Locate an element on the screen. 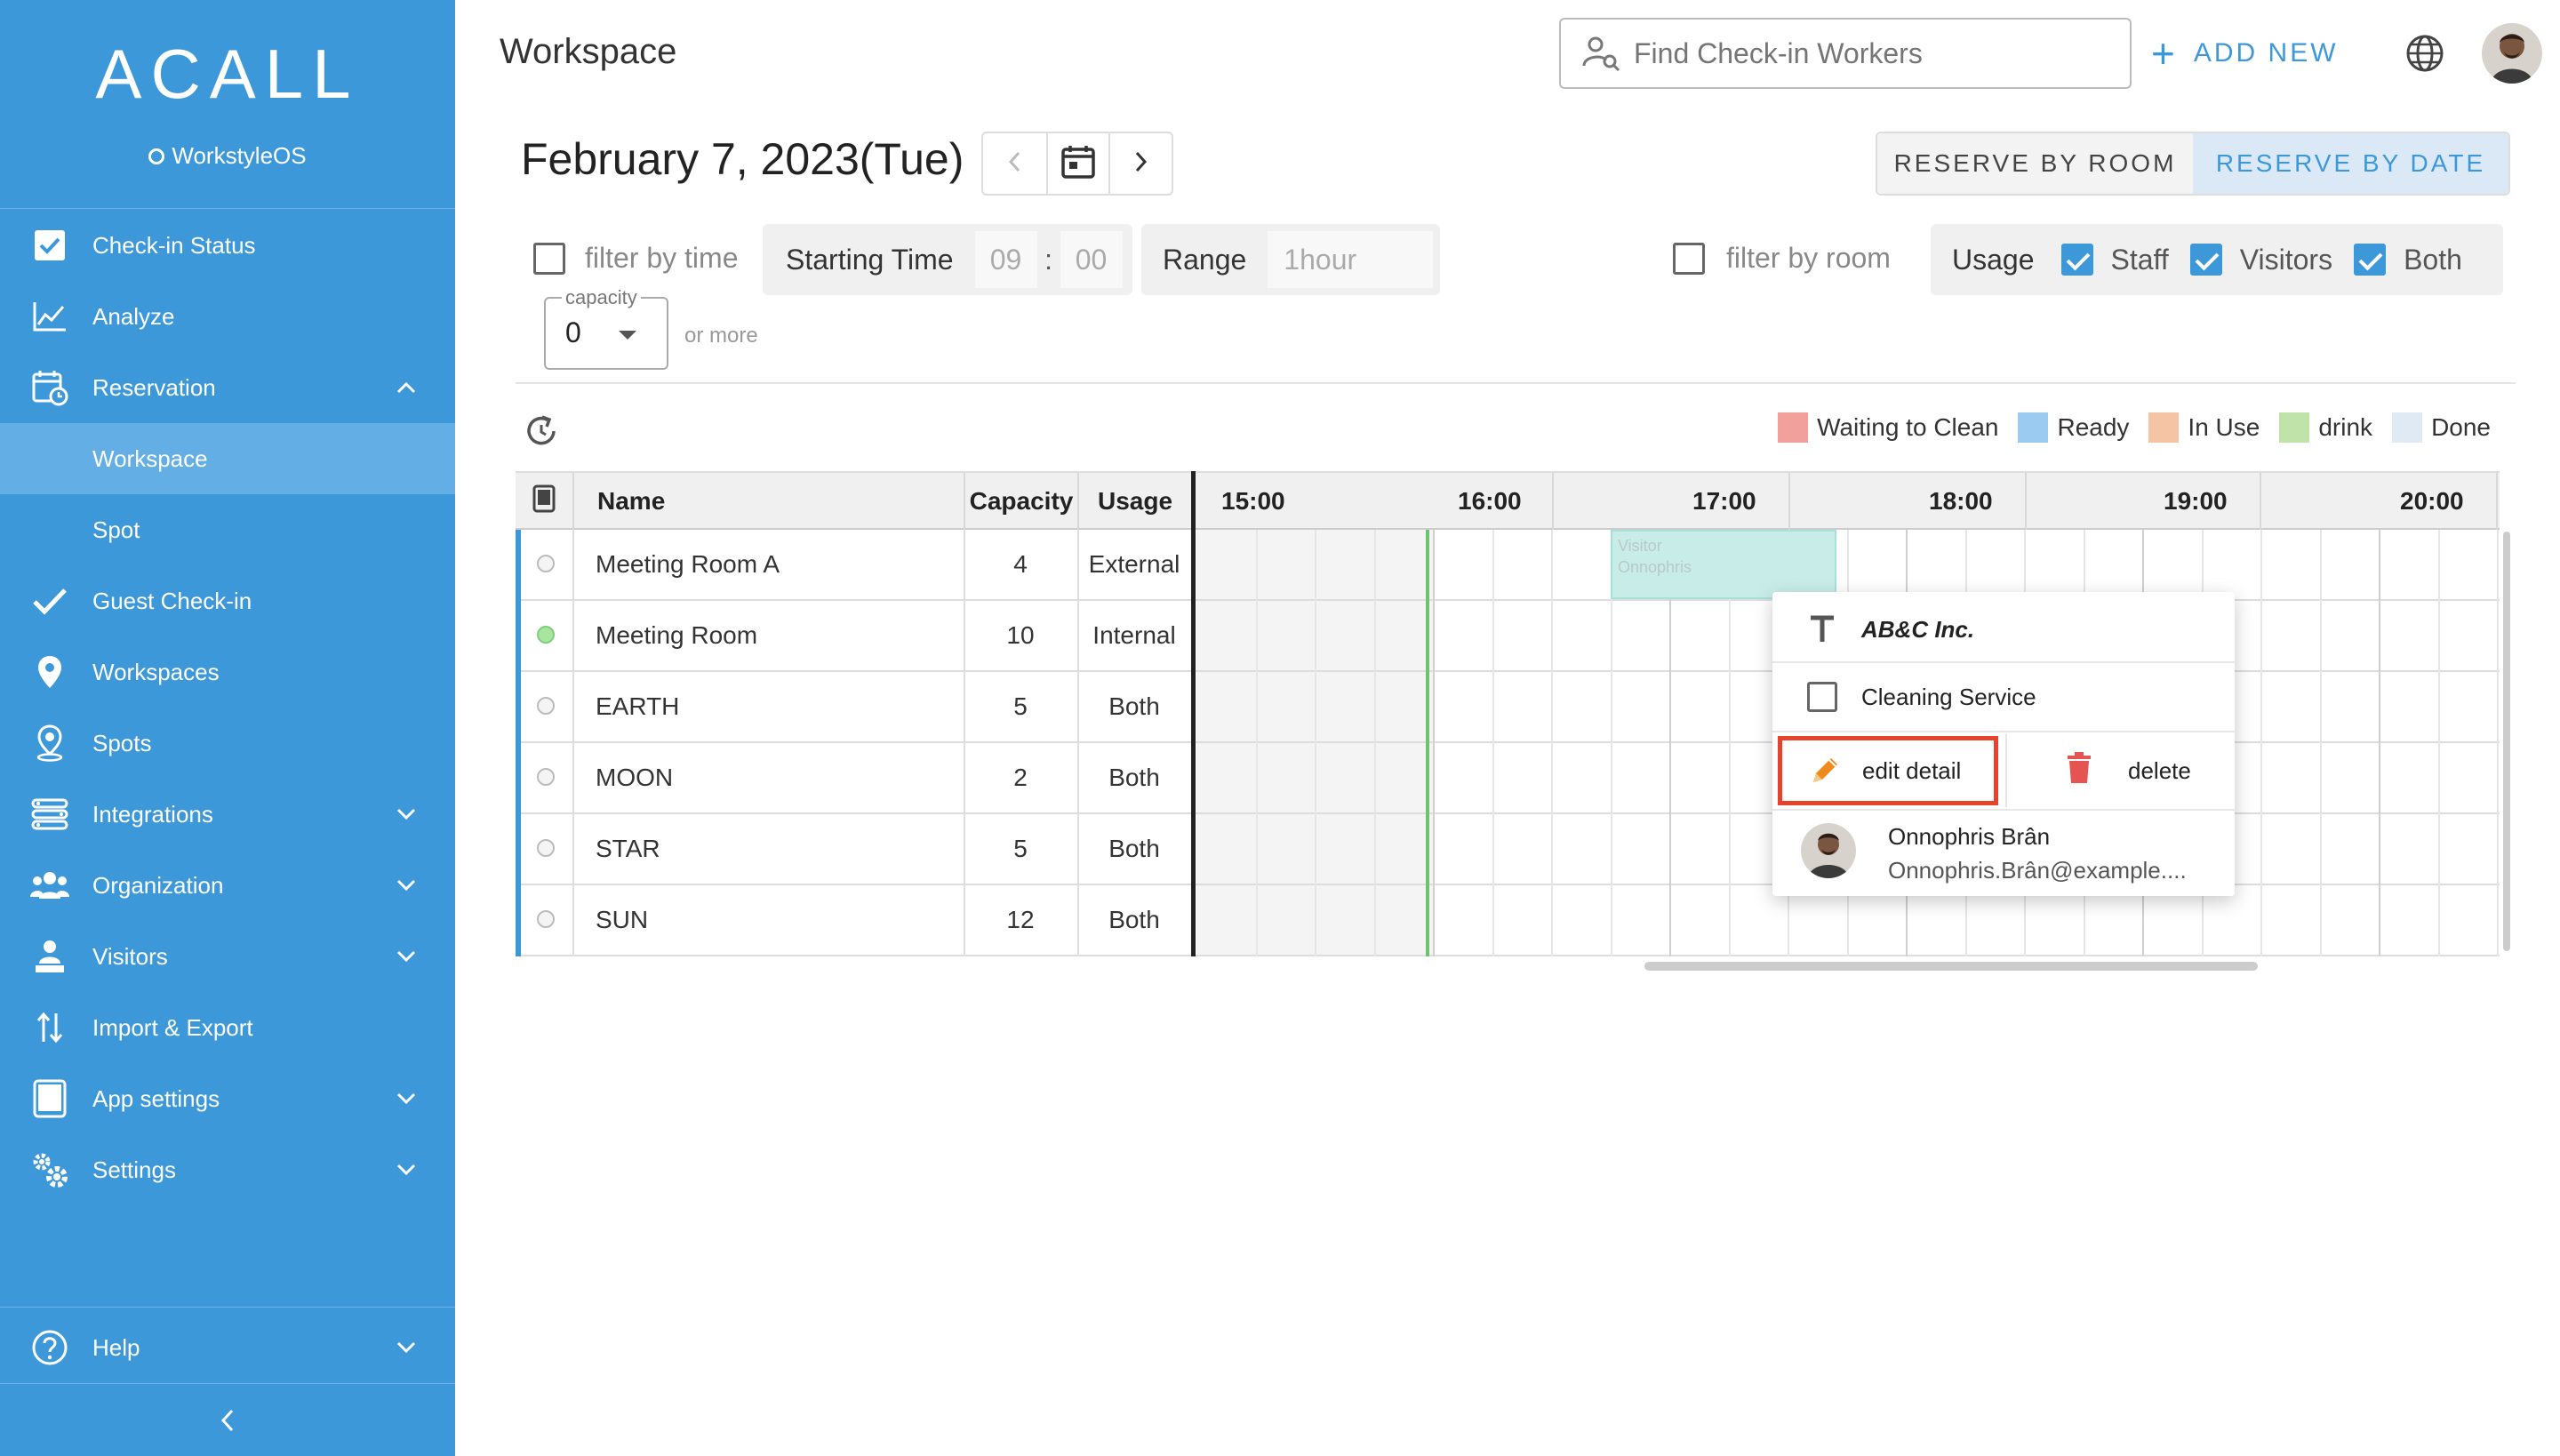 This screenshot has height=1456, width=2560. cleaning-row: Cleaning Service is located at coordinates (2003, 696).